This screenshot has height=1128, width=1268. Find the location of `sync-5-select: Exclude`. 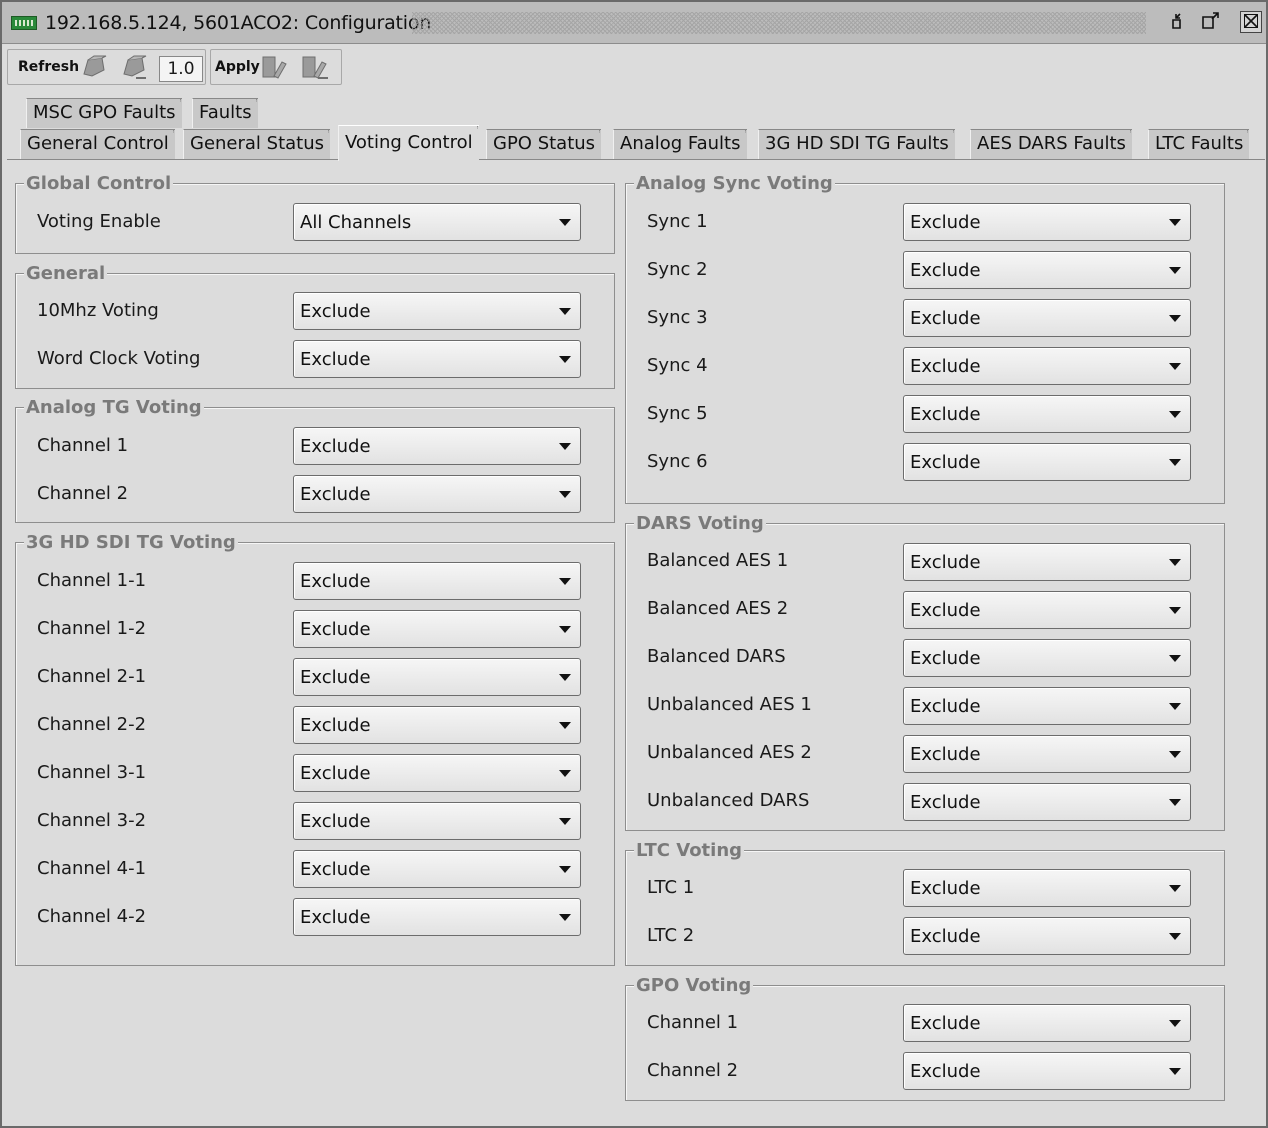

sync-5-select: Exclude is located at coordinates (1047, 414).